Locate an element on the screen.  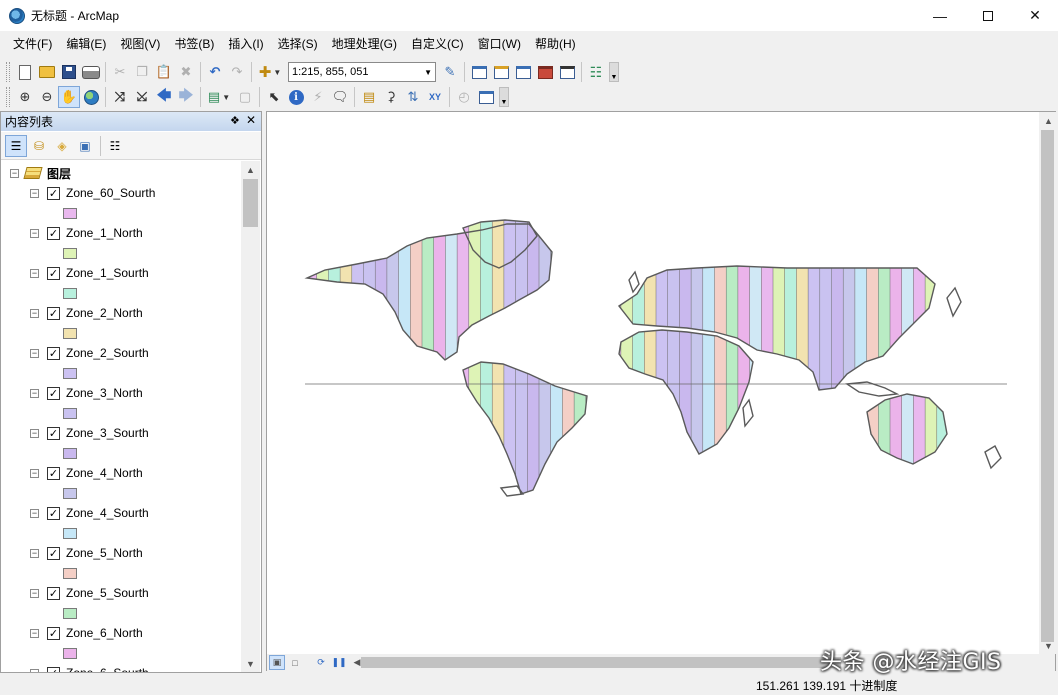
fixed-zoom-out-button: ⤩ is located at coordinates (142, 97).